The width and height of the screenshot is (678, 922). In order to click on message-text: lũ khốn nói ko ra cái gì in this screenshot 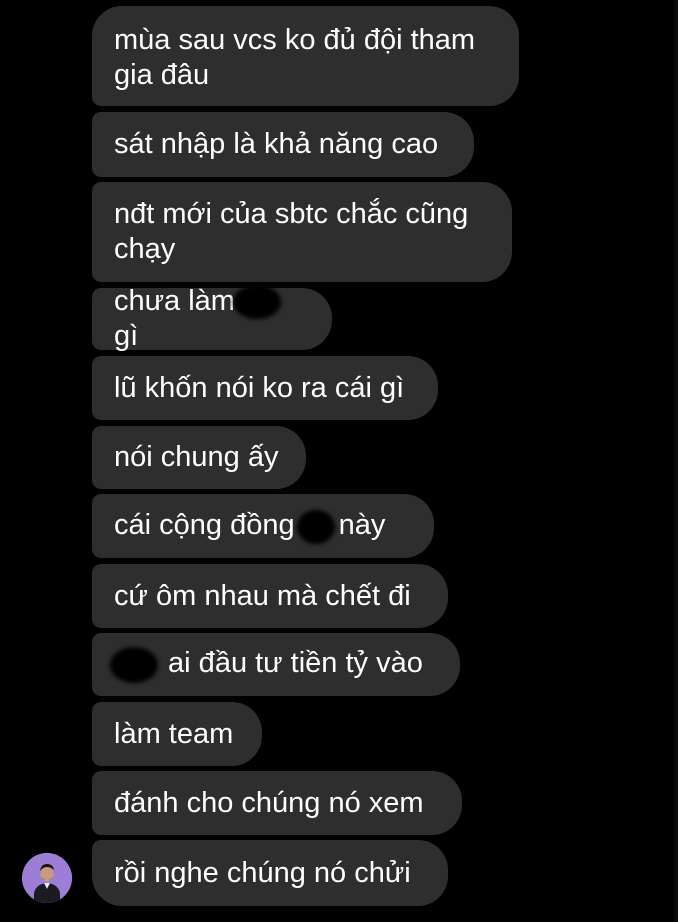, I will do `click(259, 387)`.